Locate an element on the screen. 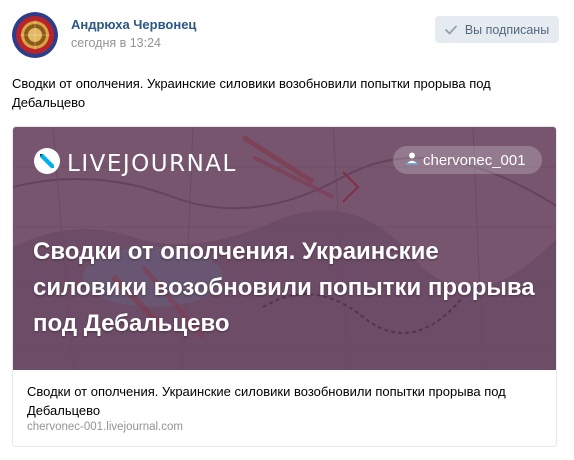 This screenshot has width=574, height=460. post-date: сегодня в 13:24 is located at coordinates (116, 43).